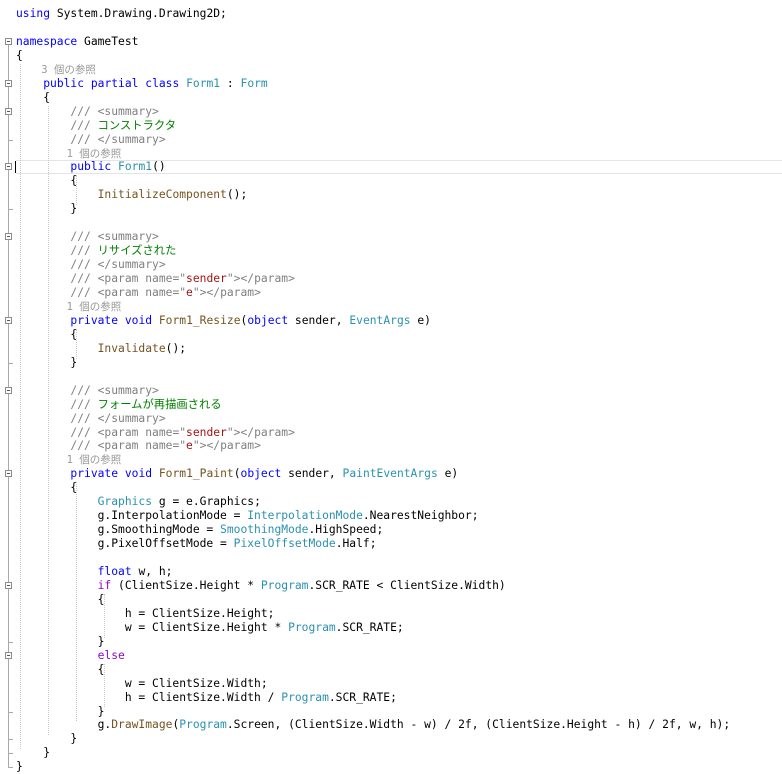  I want to click on code-token: h = ClientSize.Width /, so click(149, 697).